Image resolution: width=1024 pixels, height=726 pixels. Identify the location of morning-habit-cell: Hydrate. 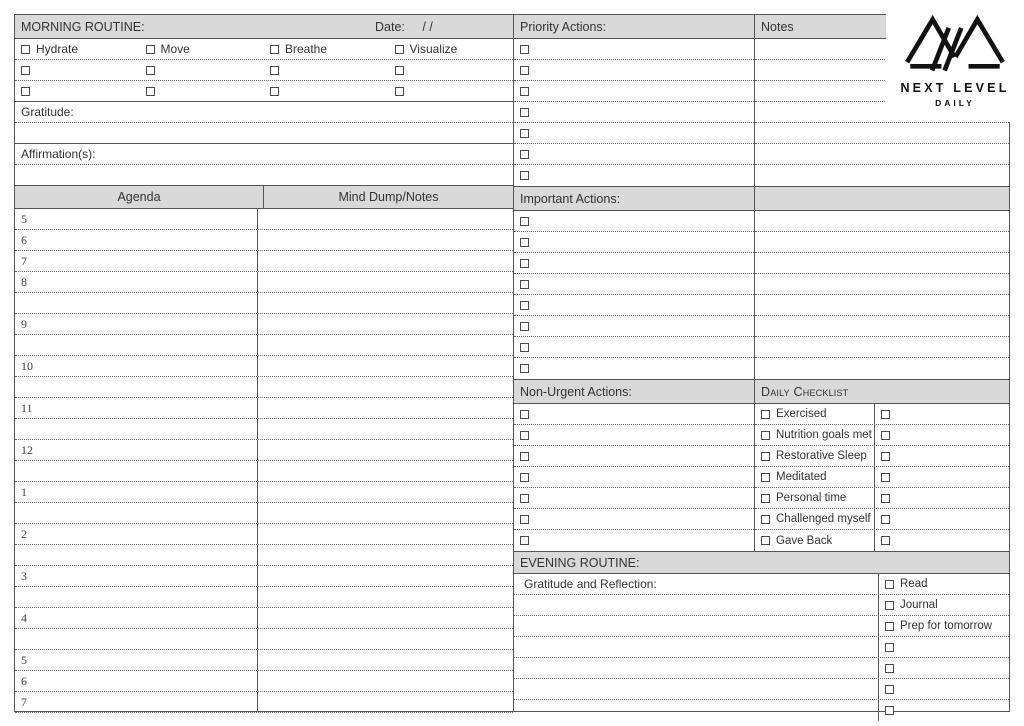
(77, 49).